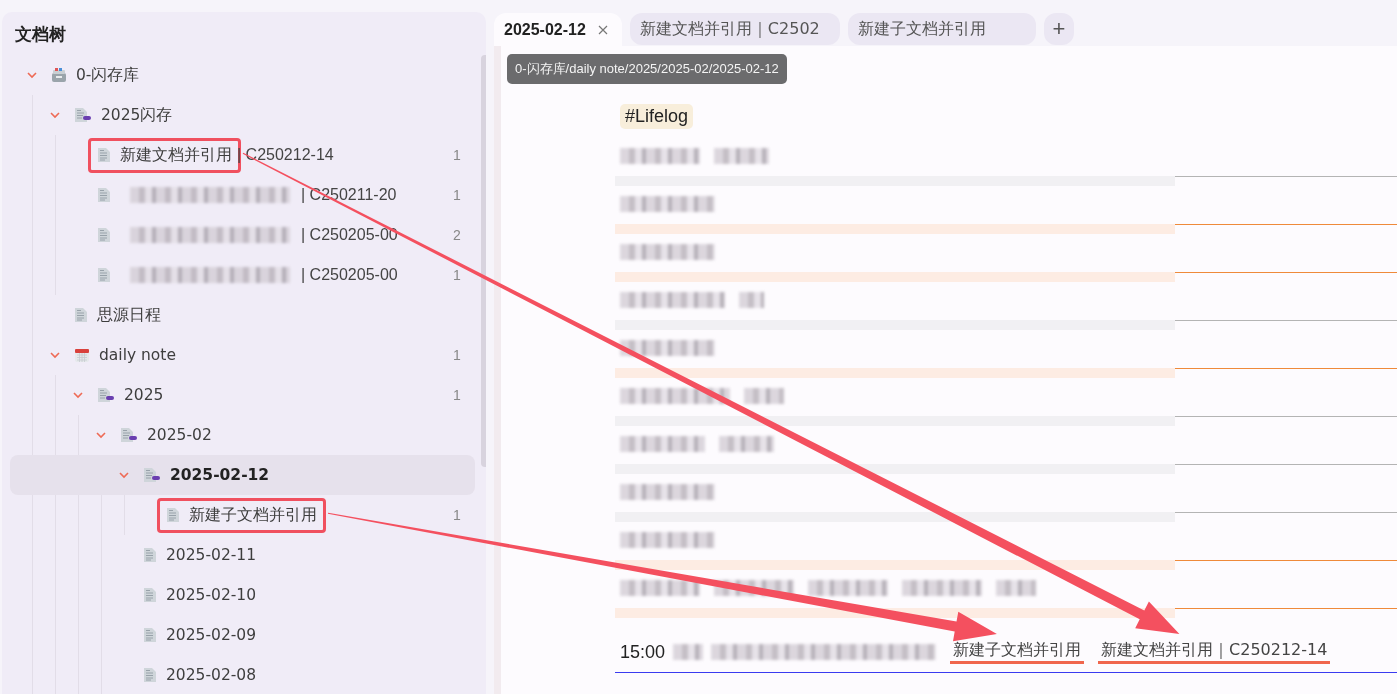  I want to click on path-tooltip: 0-闪存库/daily note/2025/2025-02/2025-02-12, so click(647, 69).